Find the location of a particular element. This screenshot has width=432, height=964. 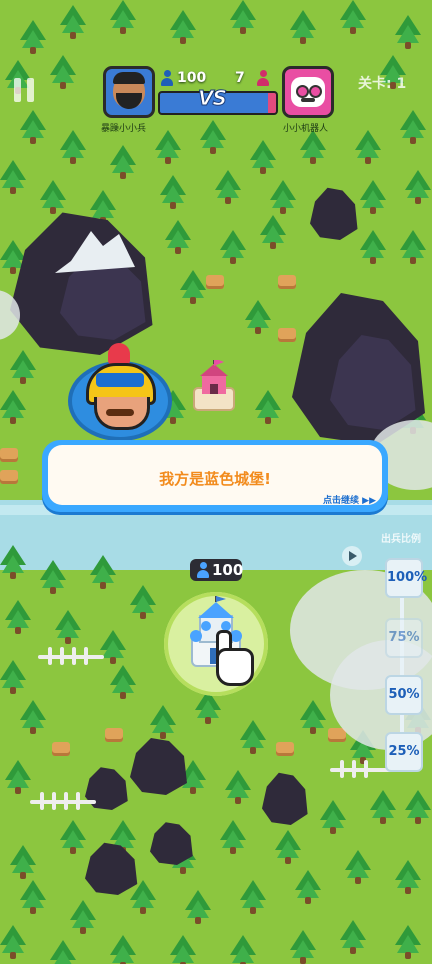

red-share-fill is located at coordinates (271, 103).